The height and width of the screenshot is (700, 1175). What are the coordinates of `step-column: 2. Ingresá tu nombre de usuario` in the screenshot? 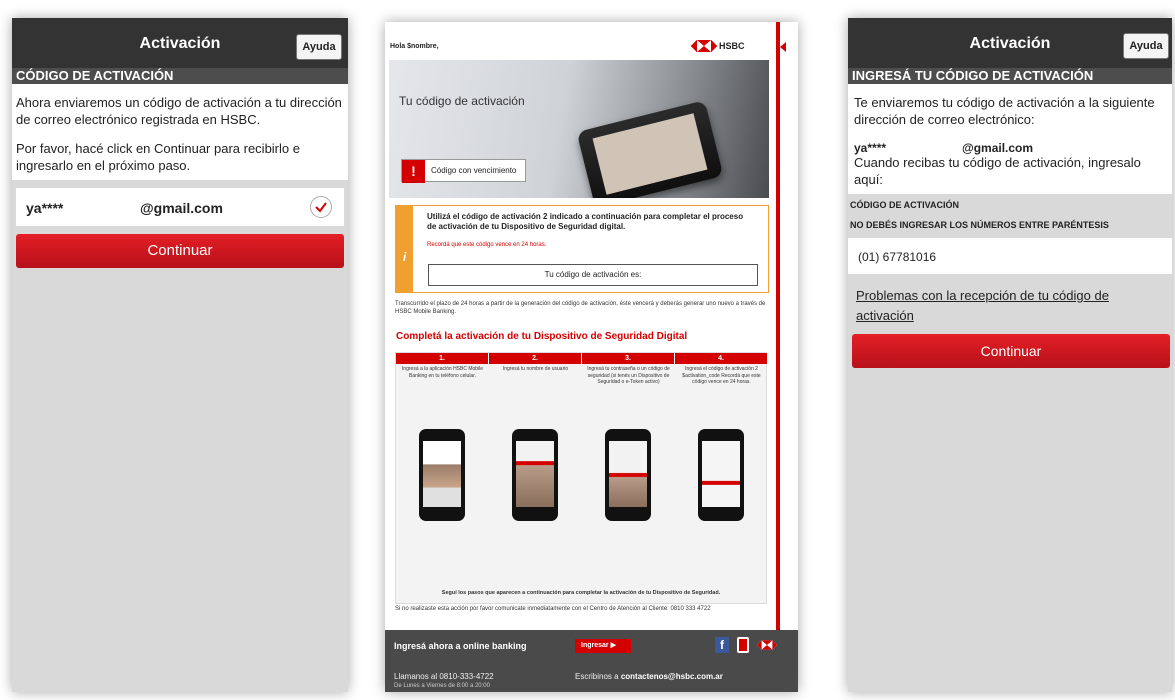 It's located at (535, 479).